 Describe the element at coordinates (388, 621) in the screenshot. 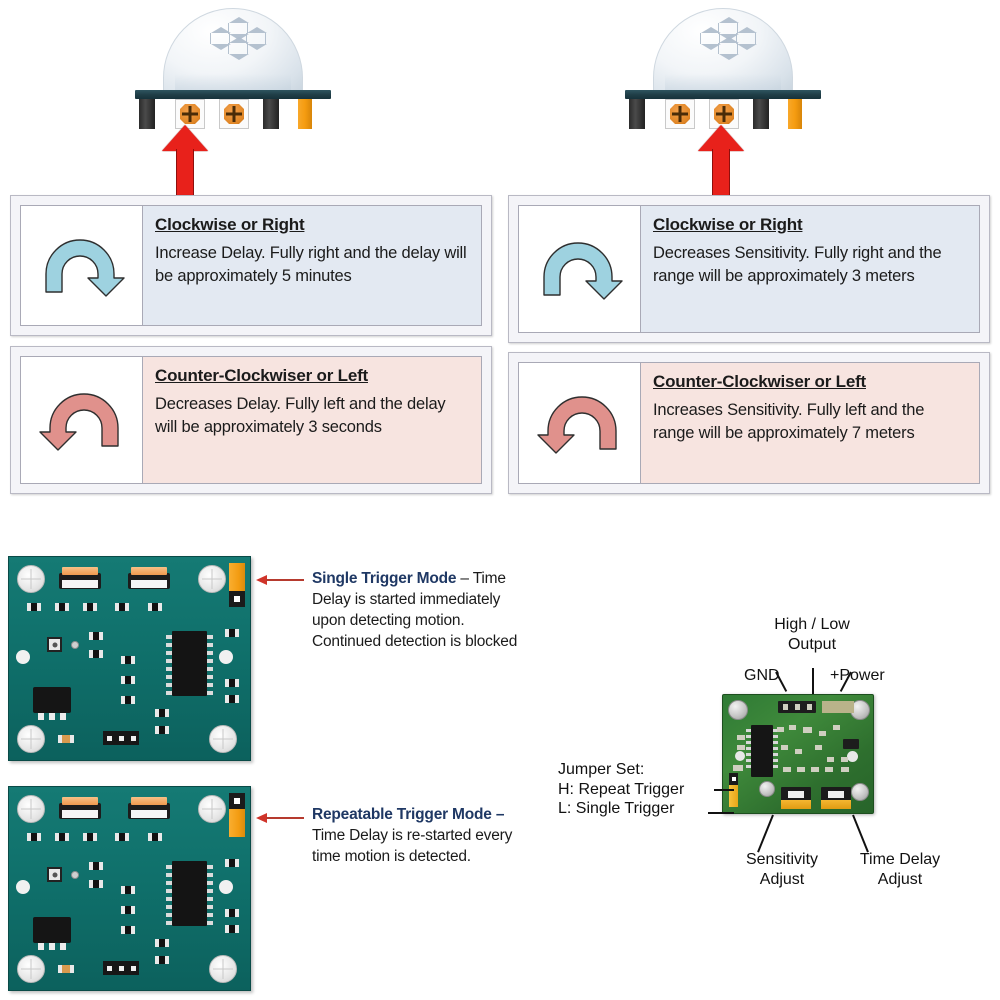

I see `callout-line3: upon detecting motion.` at that location.